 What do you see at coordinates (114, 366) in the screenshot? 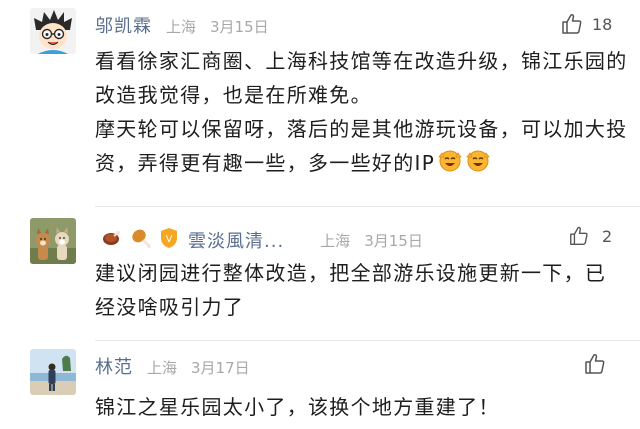
I see `username: 林范` at bounding box center [114, 366].